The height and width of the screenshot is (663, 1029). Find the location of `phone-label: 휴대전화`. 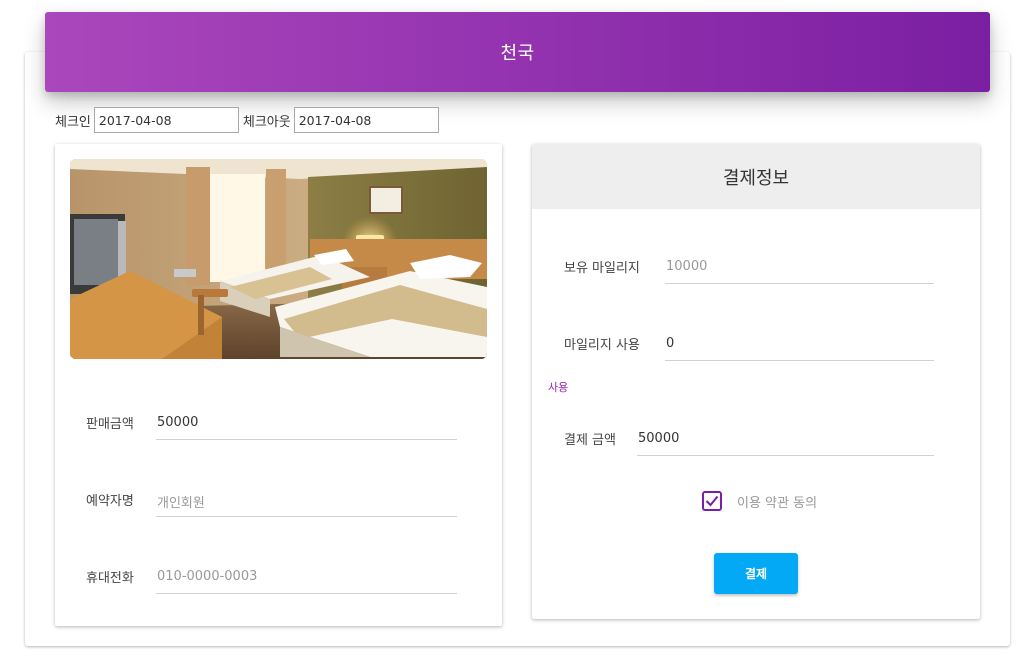

phone-label: 휴대전화 is located at coordinates (110, 578).